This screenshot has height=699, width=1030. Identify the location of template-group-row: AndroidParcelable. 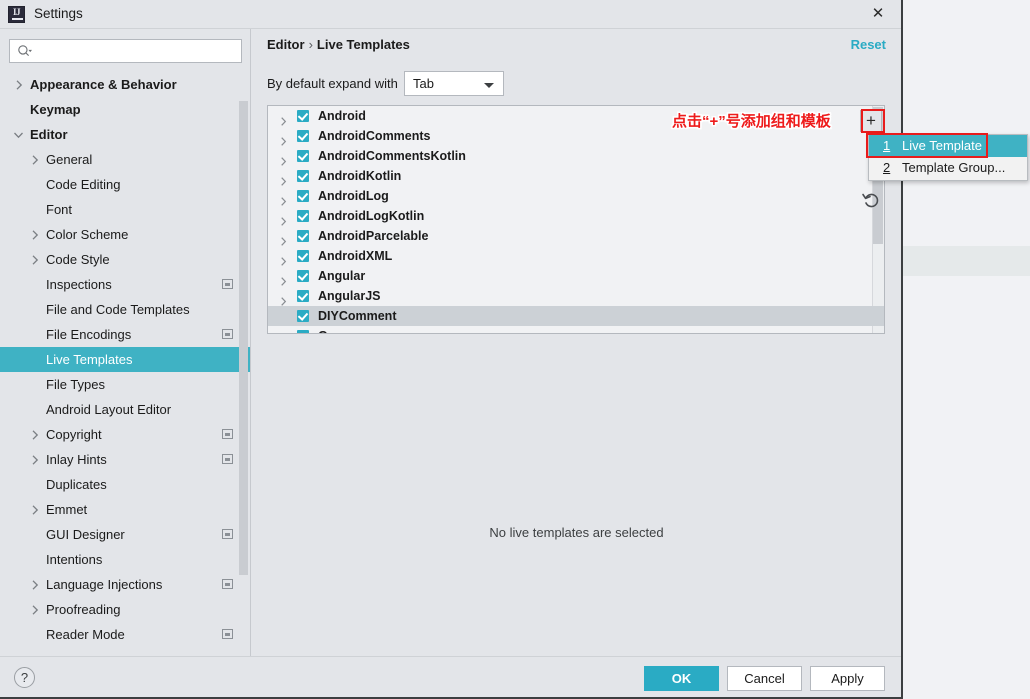
(576, 236).